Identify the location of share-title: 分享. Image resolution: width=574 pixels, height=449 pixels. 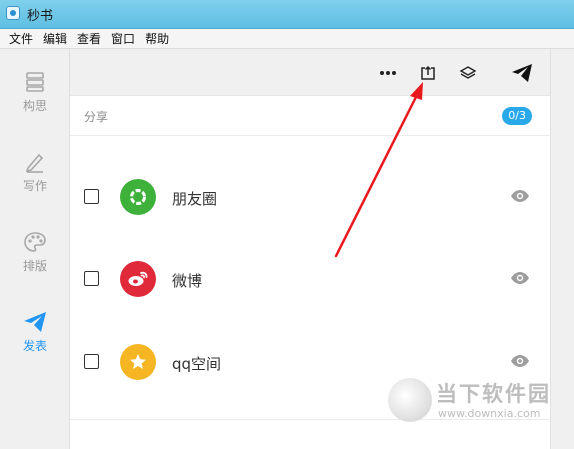
(96, 117).